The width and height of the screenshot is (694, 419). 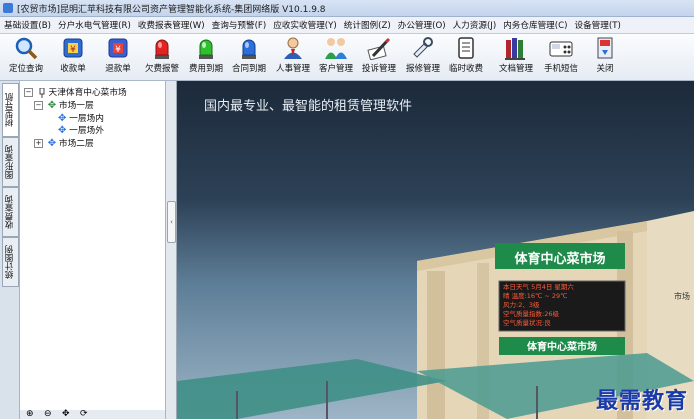 What do you see at coordinates (527, 323) in the screenshot?
I see `led-line: 空气质量状况:良` at bounding box center [527, 323].